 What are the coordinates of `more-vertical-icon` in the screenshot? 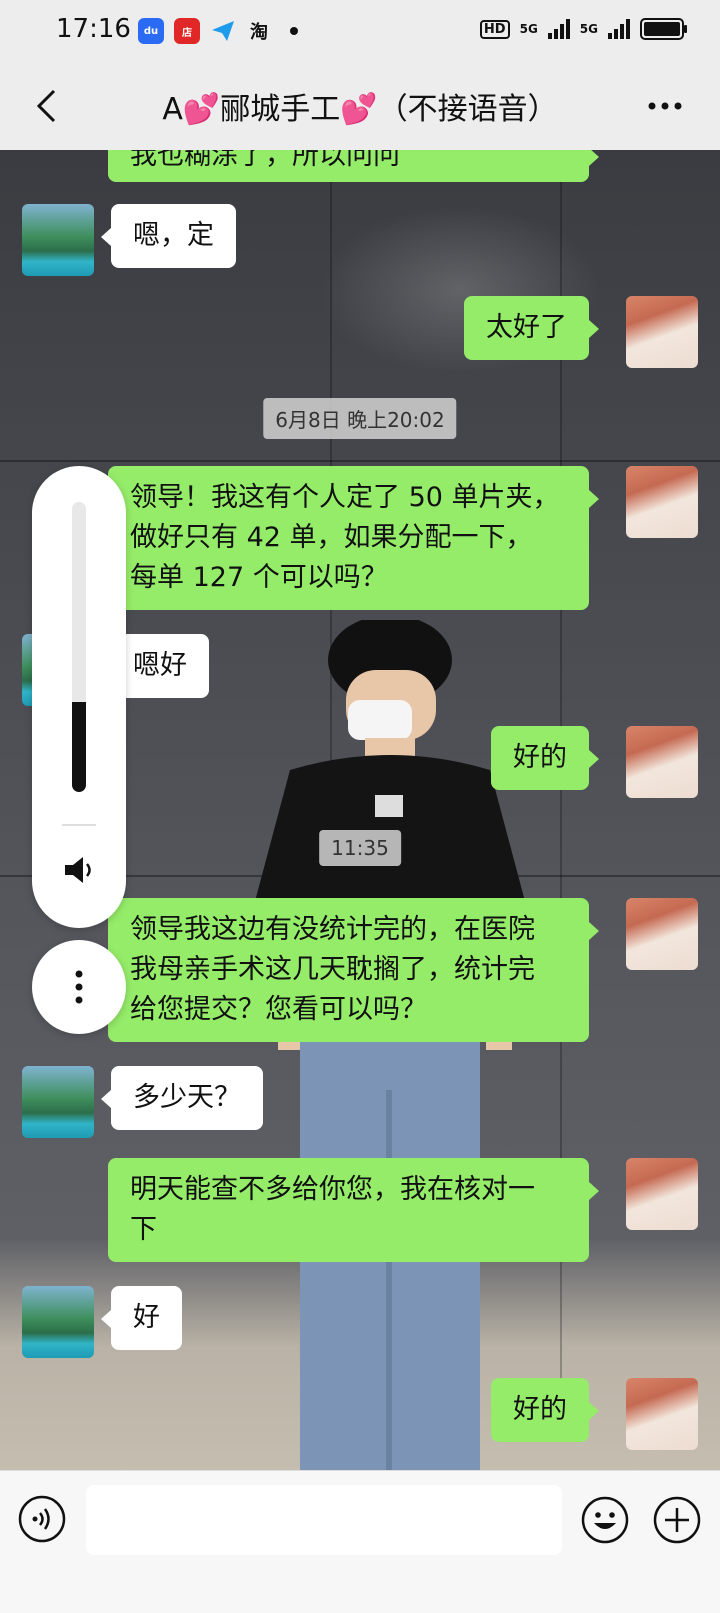 It's located at (79, 987).